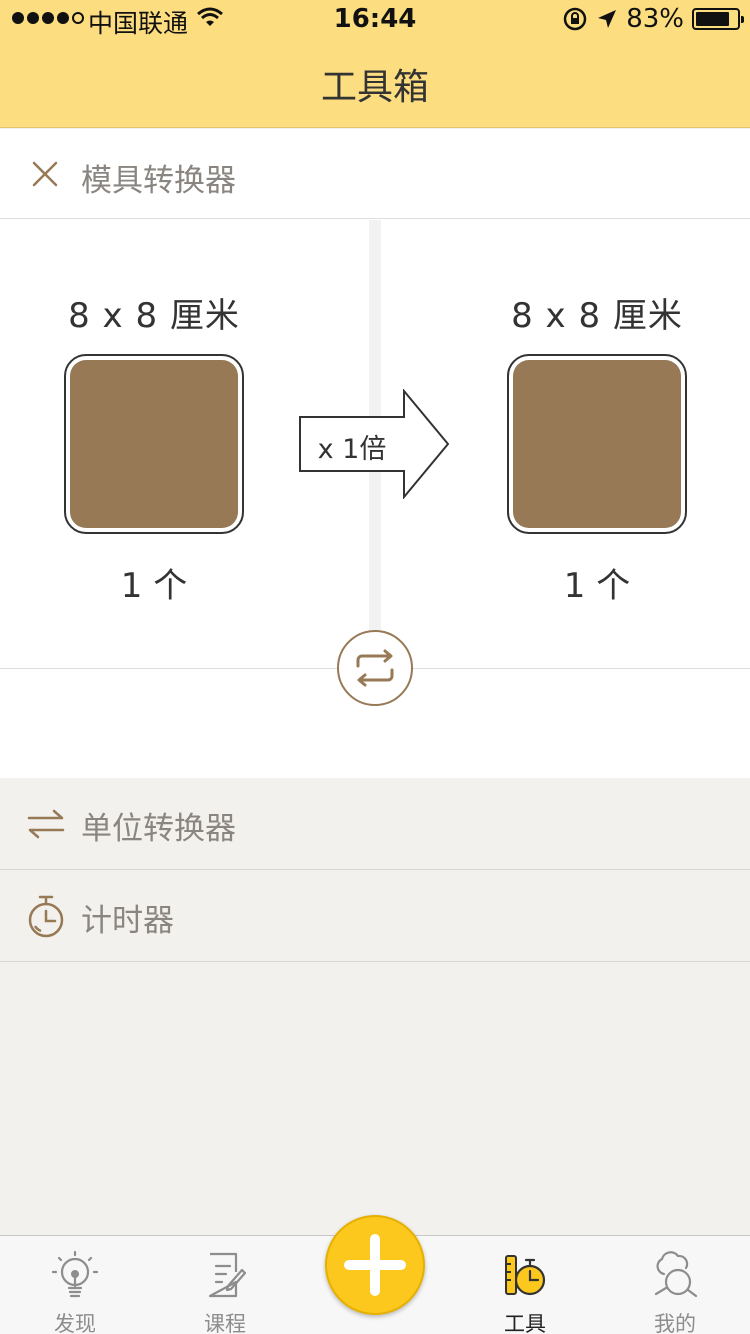 This screenshot has width=750, height=1334. I want to click on page-title: 工具箱, so click(374, 87).